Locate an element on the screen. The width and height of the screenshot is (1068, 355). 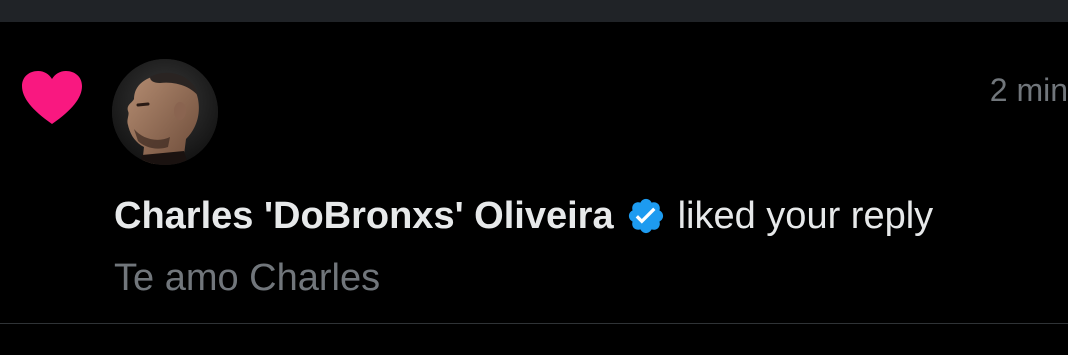
top-bar is located at coordinates (534, 11).